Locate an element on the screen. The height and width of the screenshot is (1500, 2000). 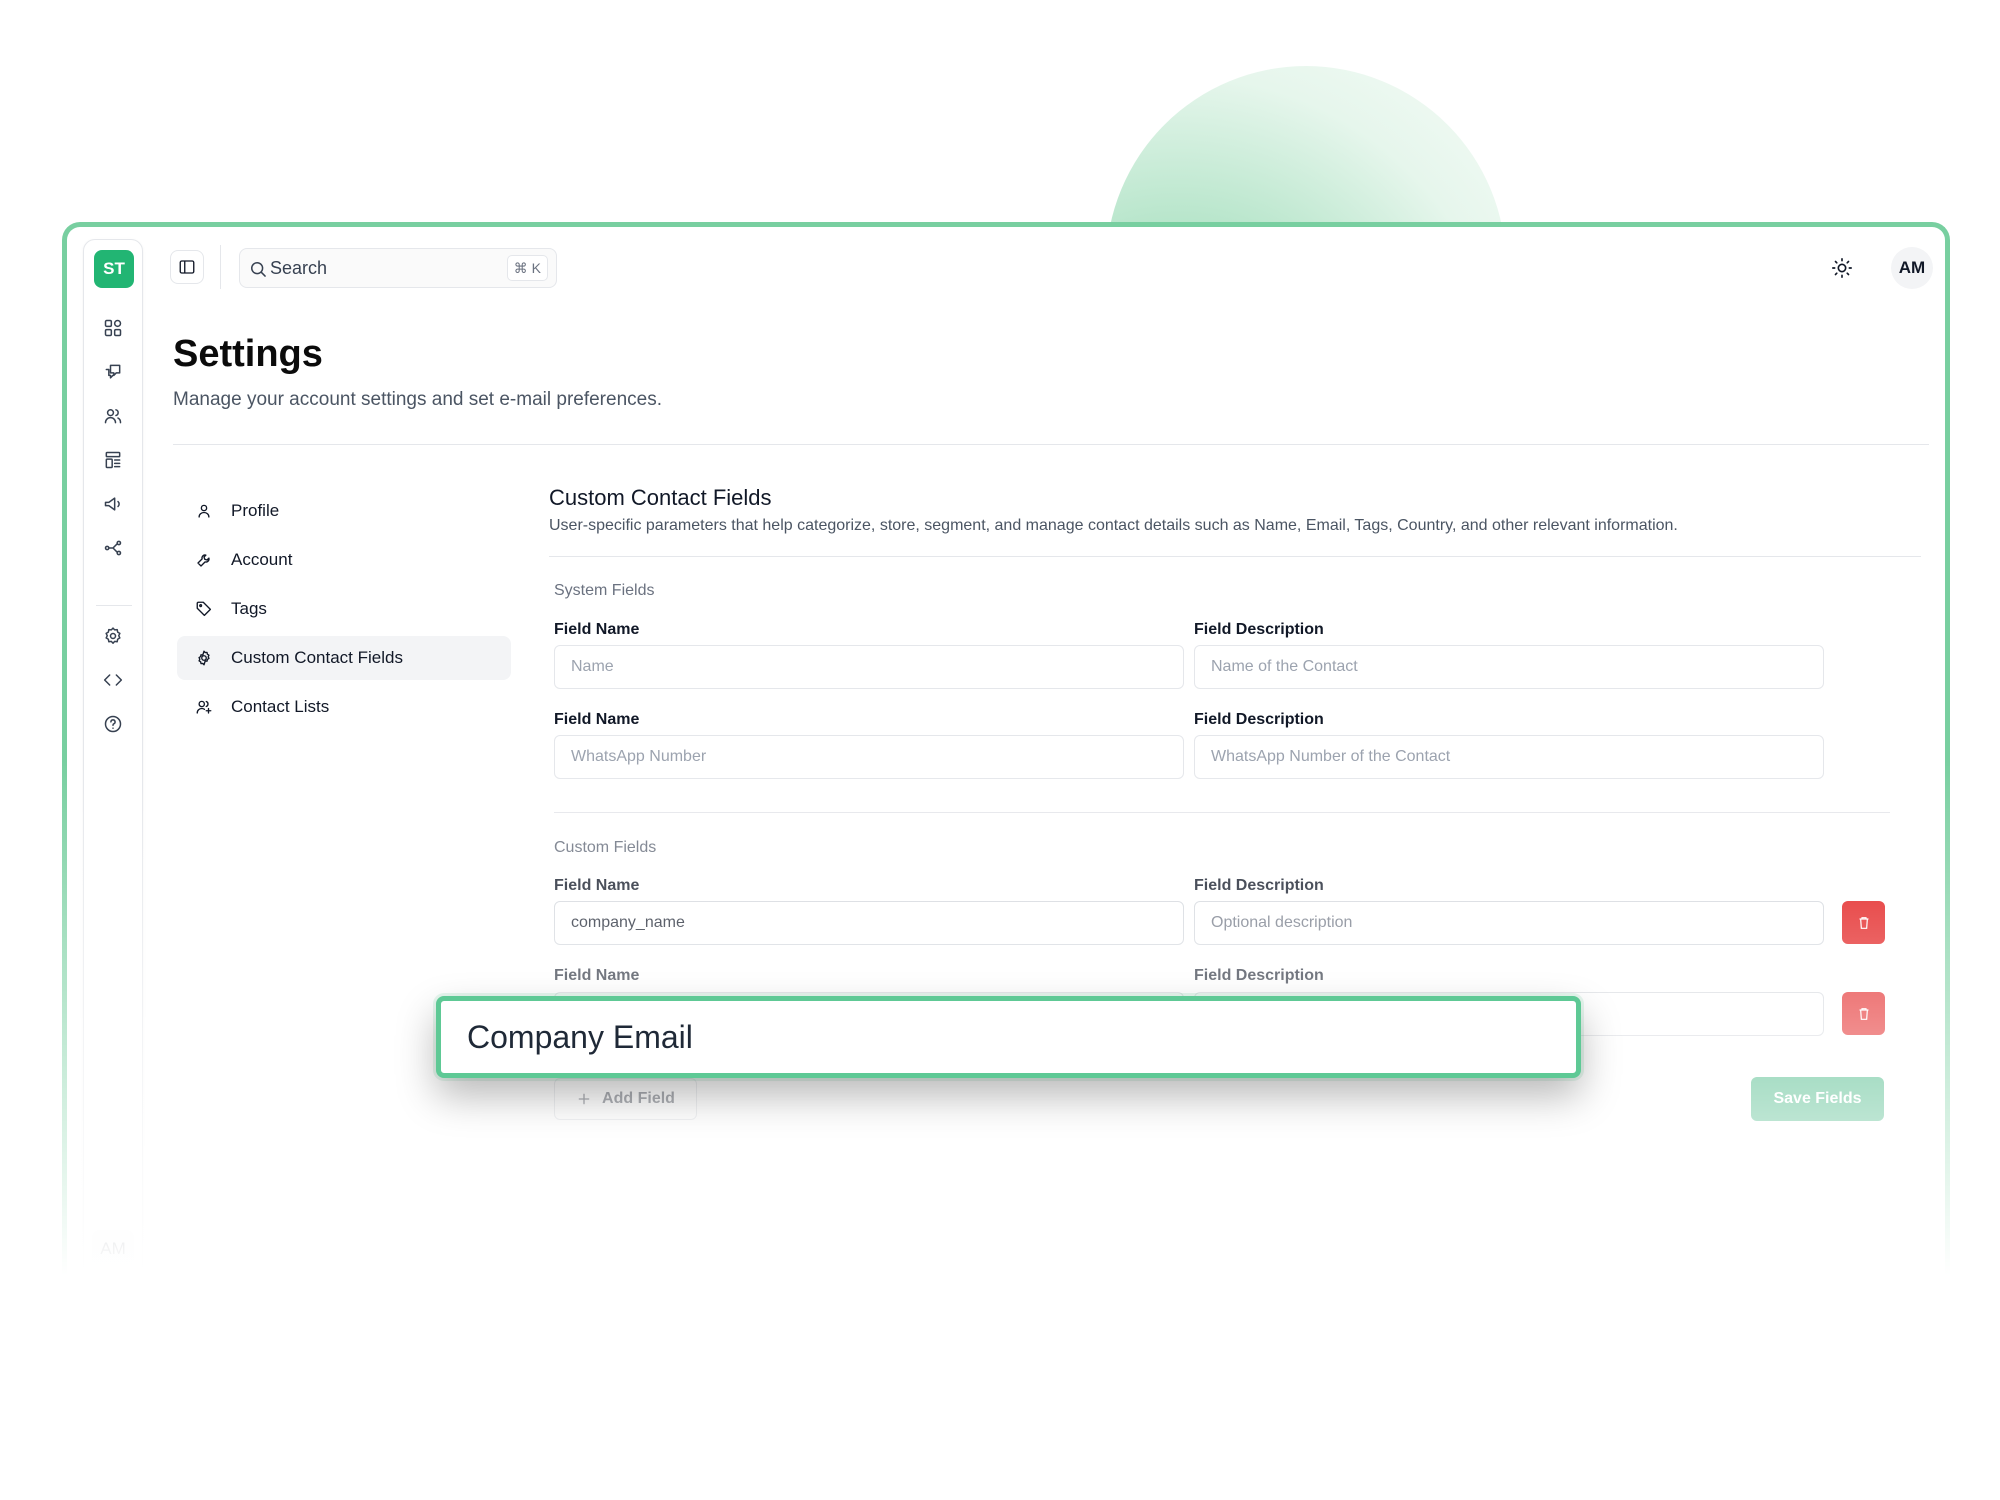
rail-divider is located at coordinates (114, 605).